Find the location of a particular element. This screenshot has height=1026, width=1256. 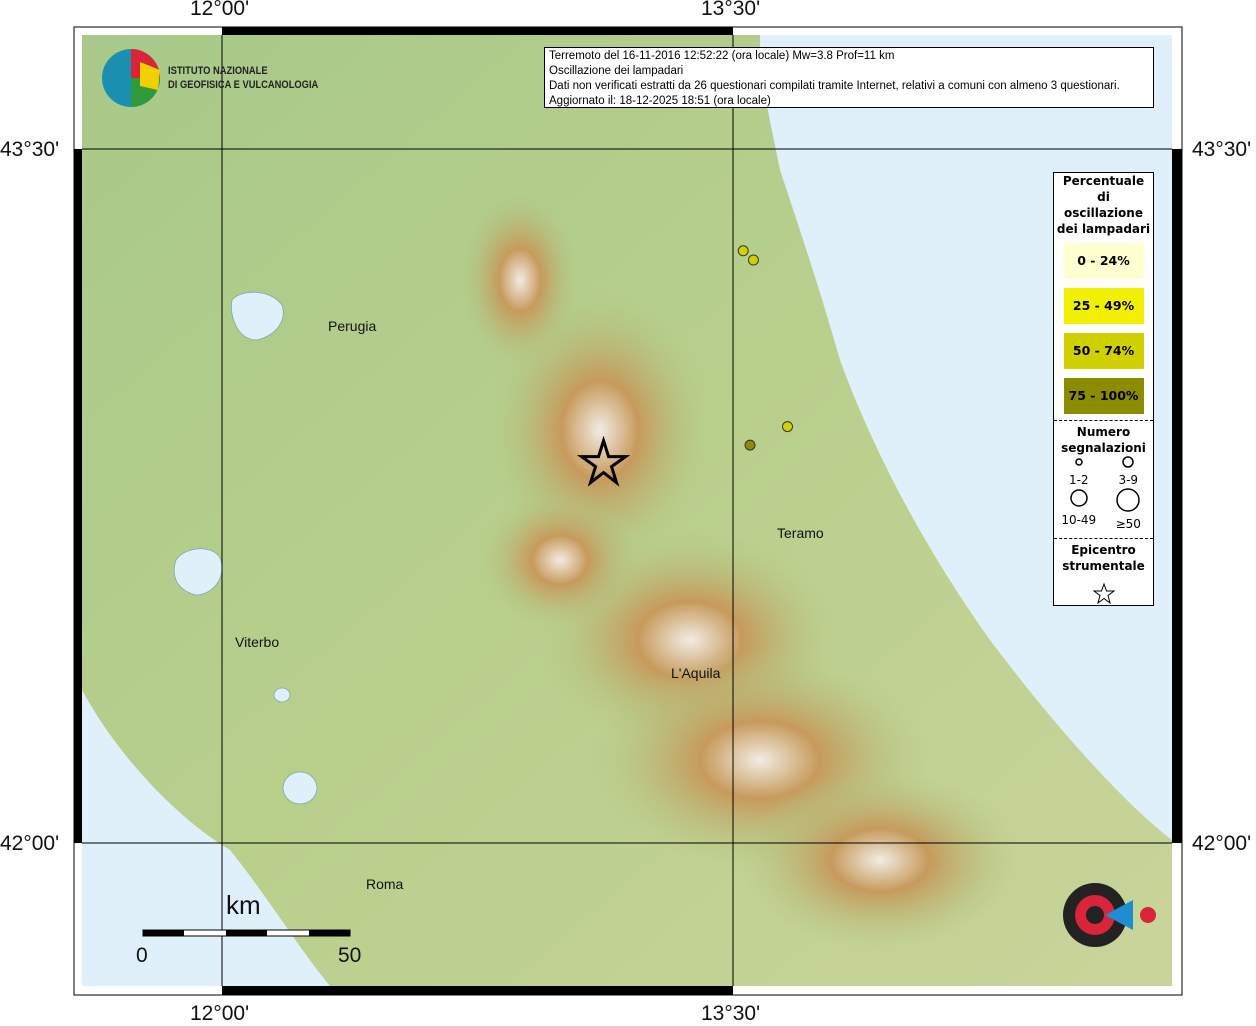

city-laquila: L'Aquila is located at coordinates (696, 673).